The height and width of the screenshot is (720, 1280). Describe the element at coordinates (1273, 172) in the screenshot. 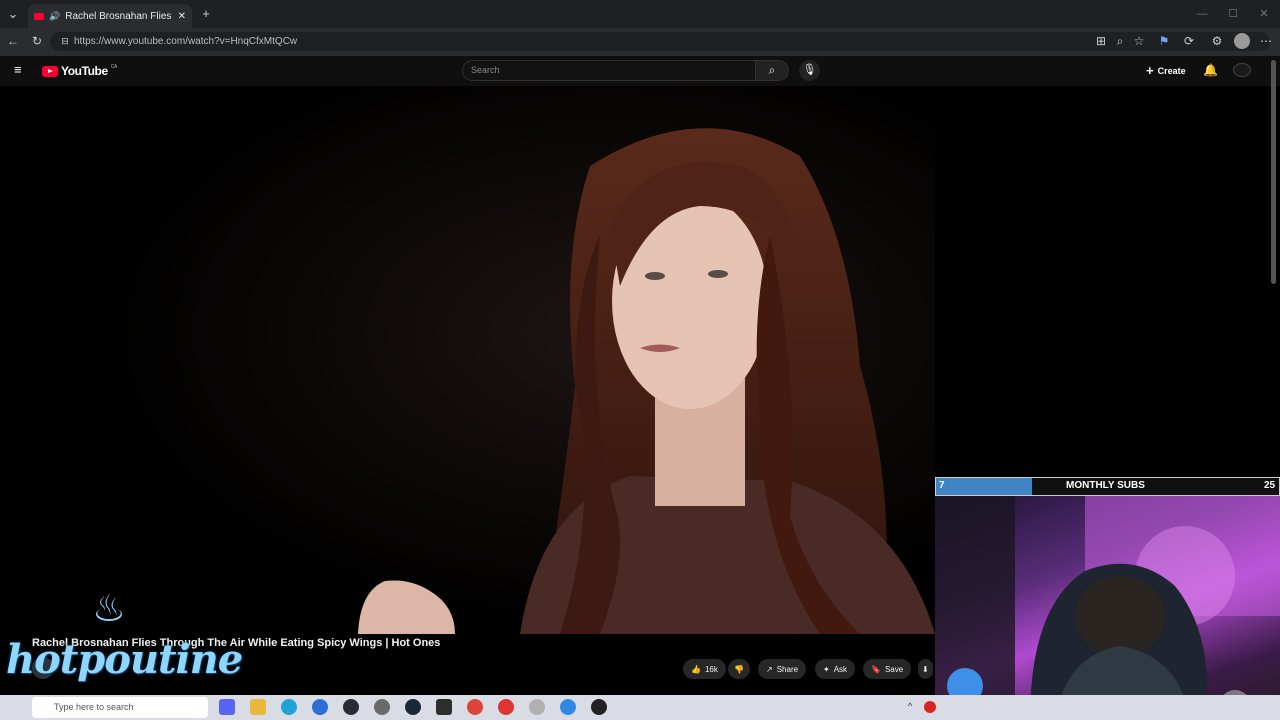

I see `page-scrollbar` at that location.